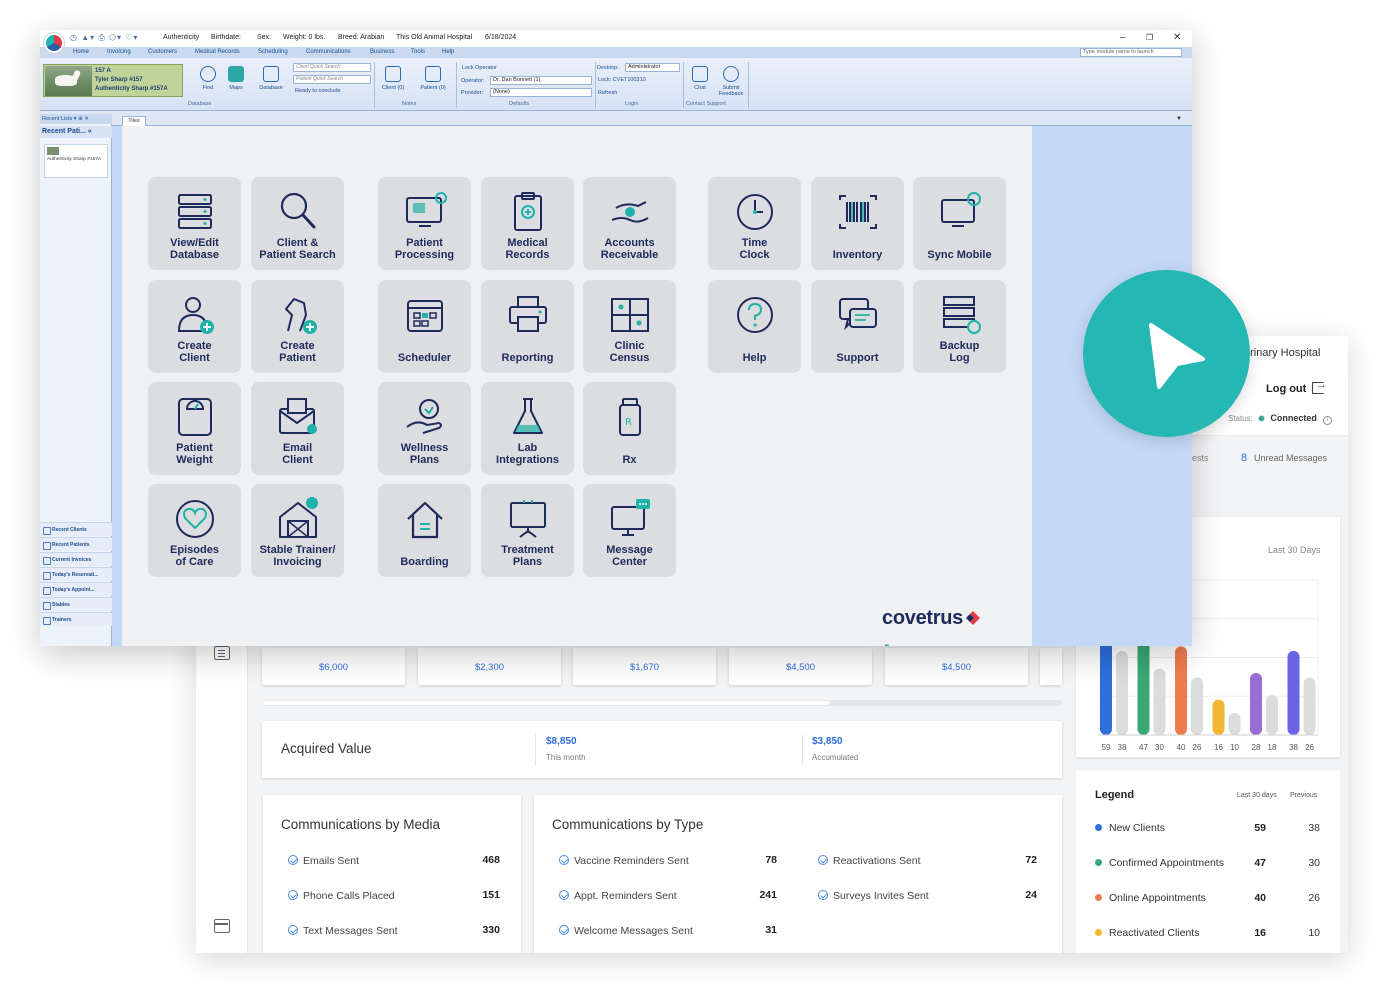 This screenshot has width=1388, height=1002. I want to click on close-button: ✕, so click(1177, 37).